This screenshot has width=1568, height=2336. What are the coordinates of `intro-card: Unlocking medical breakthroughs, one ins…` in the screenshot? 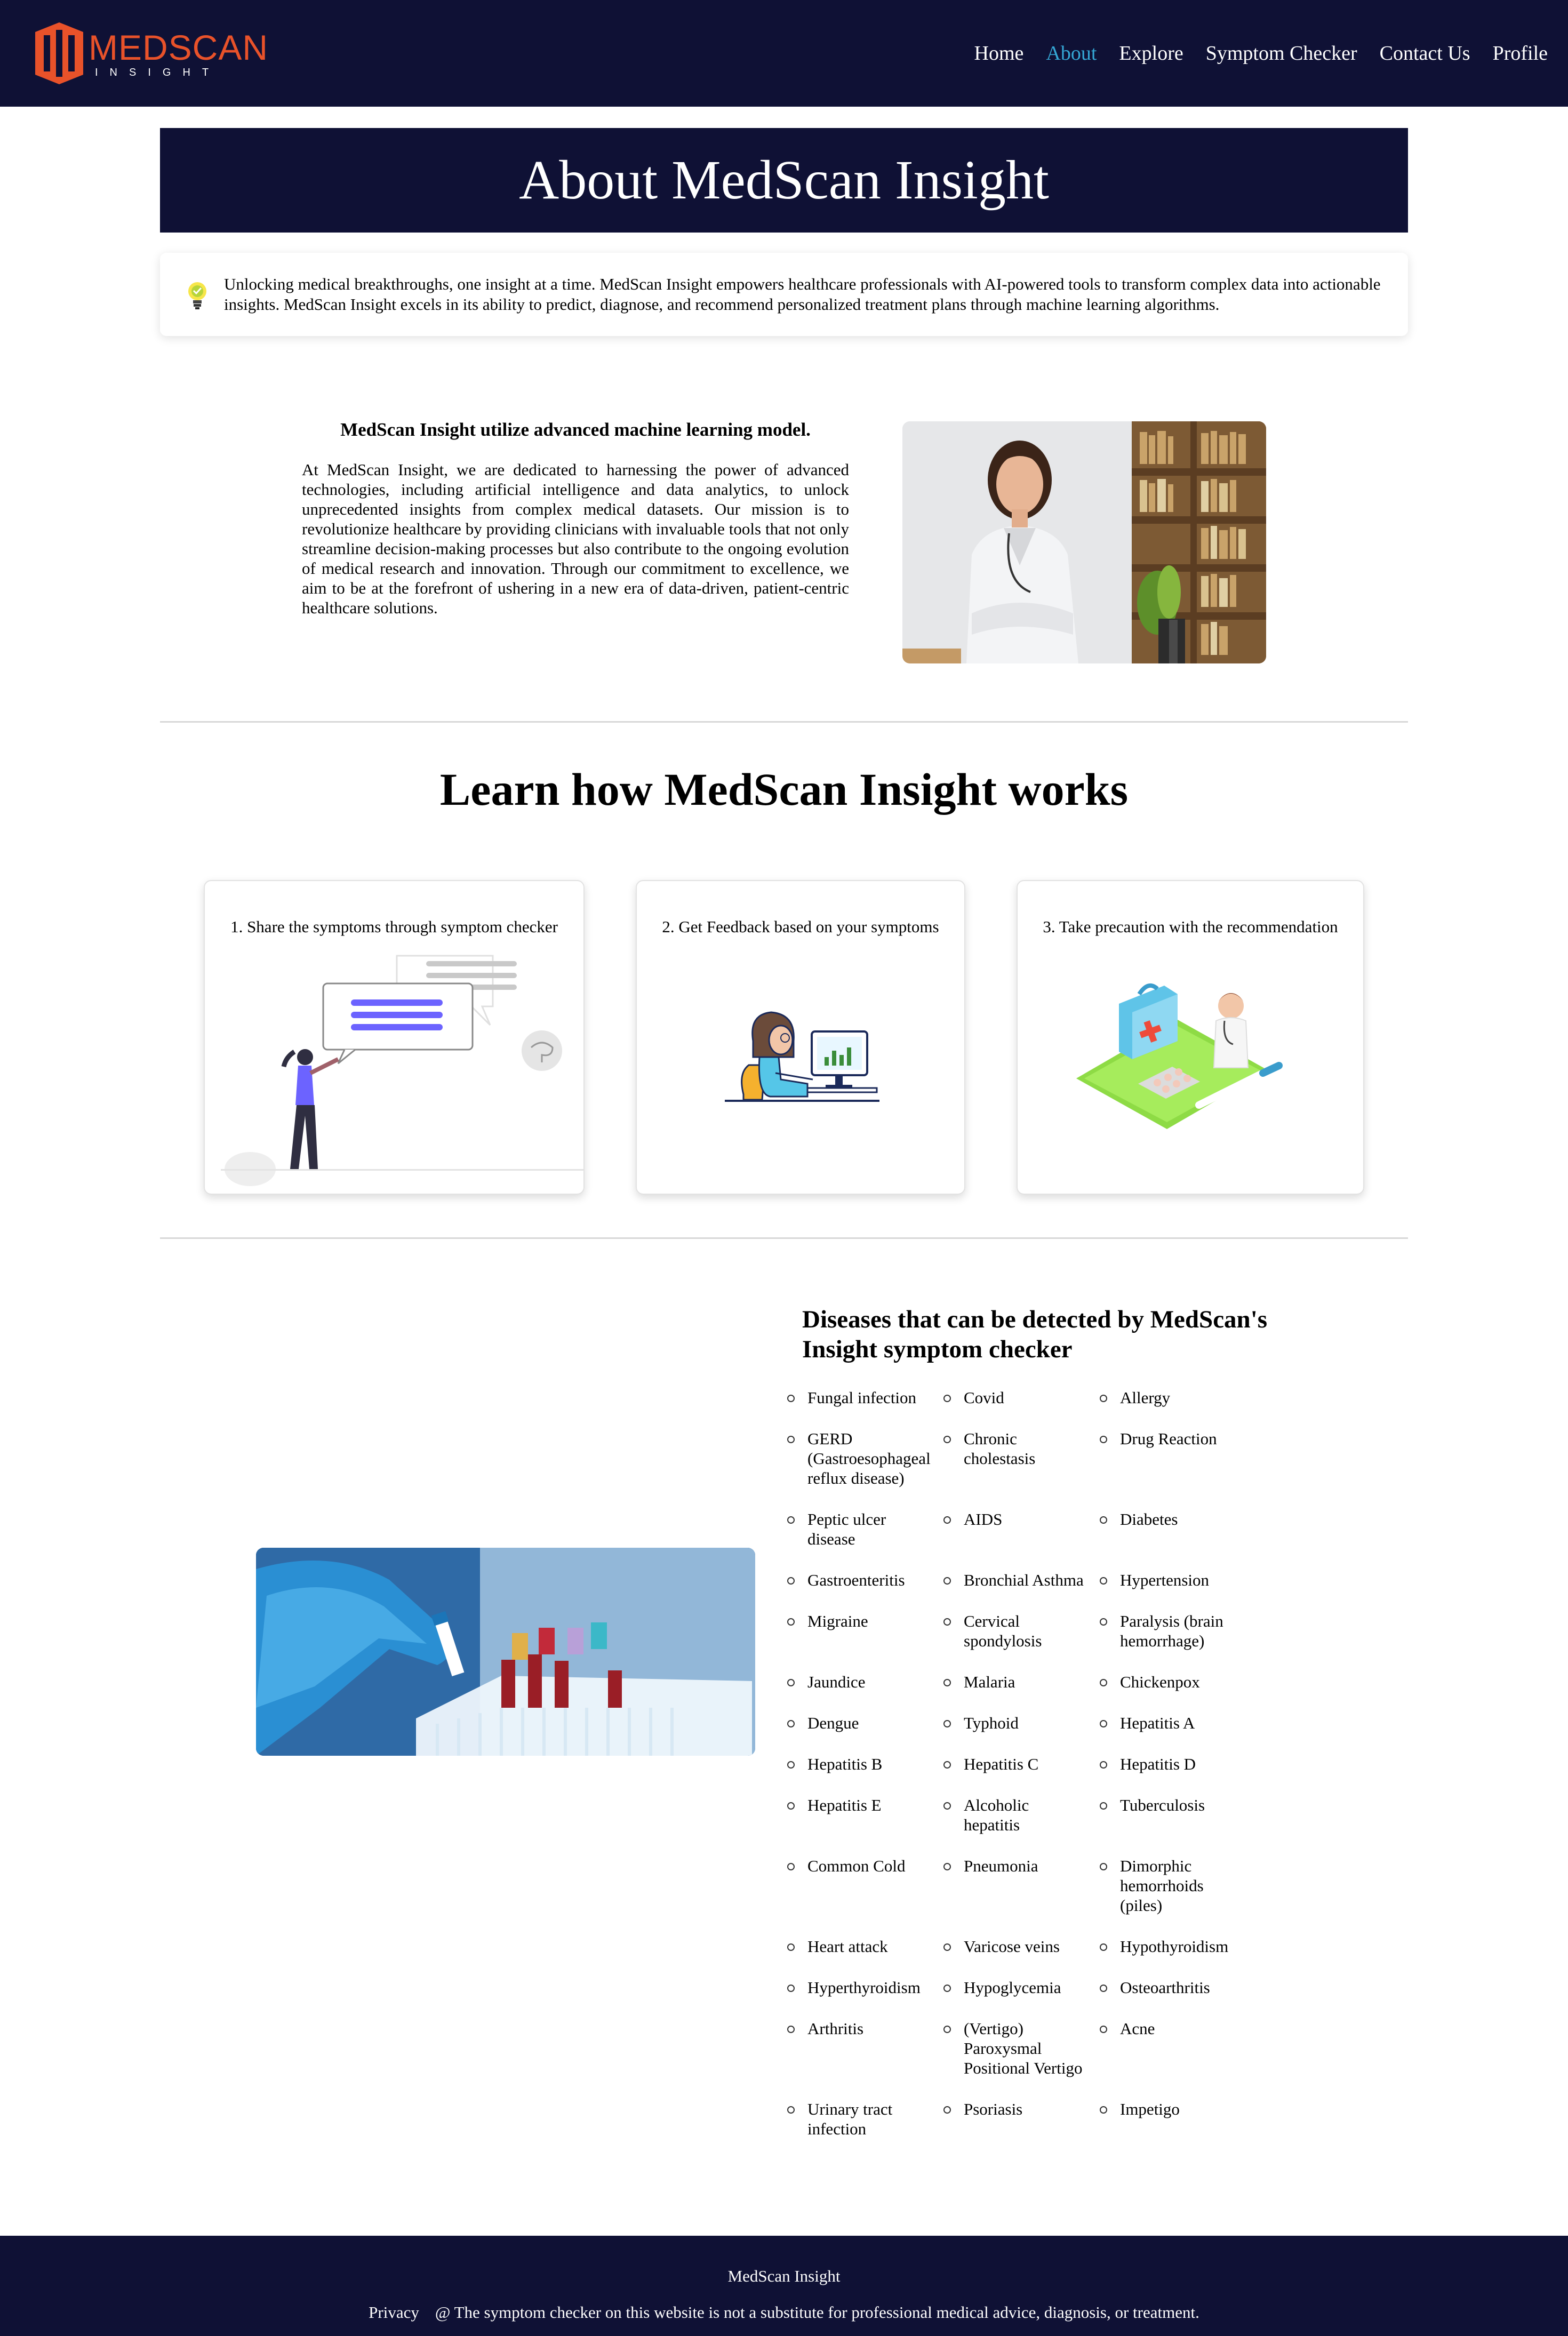 It's located at (784, 294).